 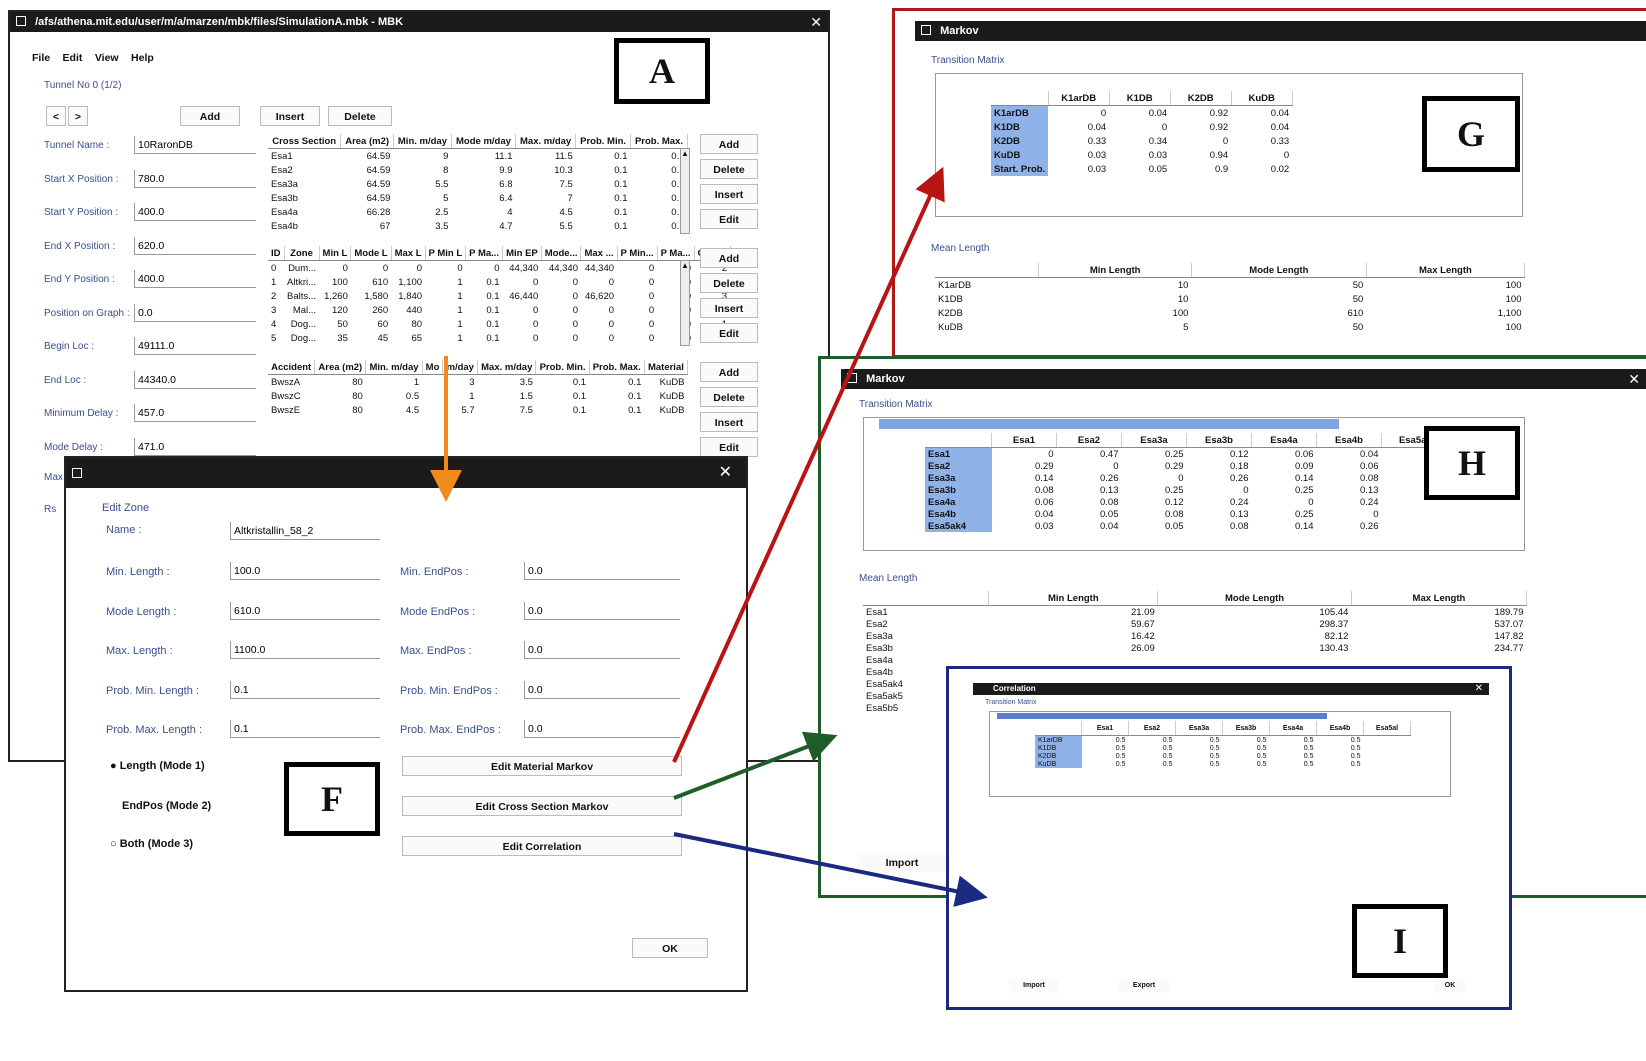 I want to click on red-arrow, so click(x=808, y=464).